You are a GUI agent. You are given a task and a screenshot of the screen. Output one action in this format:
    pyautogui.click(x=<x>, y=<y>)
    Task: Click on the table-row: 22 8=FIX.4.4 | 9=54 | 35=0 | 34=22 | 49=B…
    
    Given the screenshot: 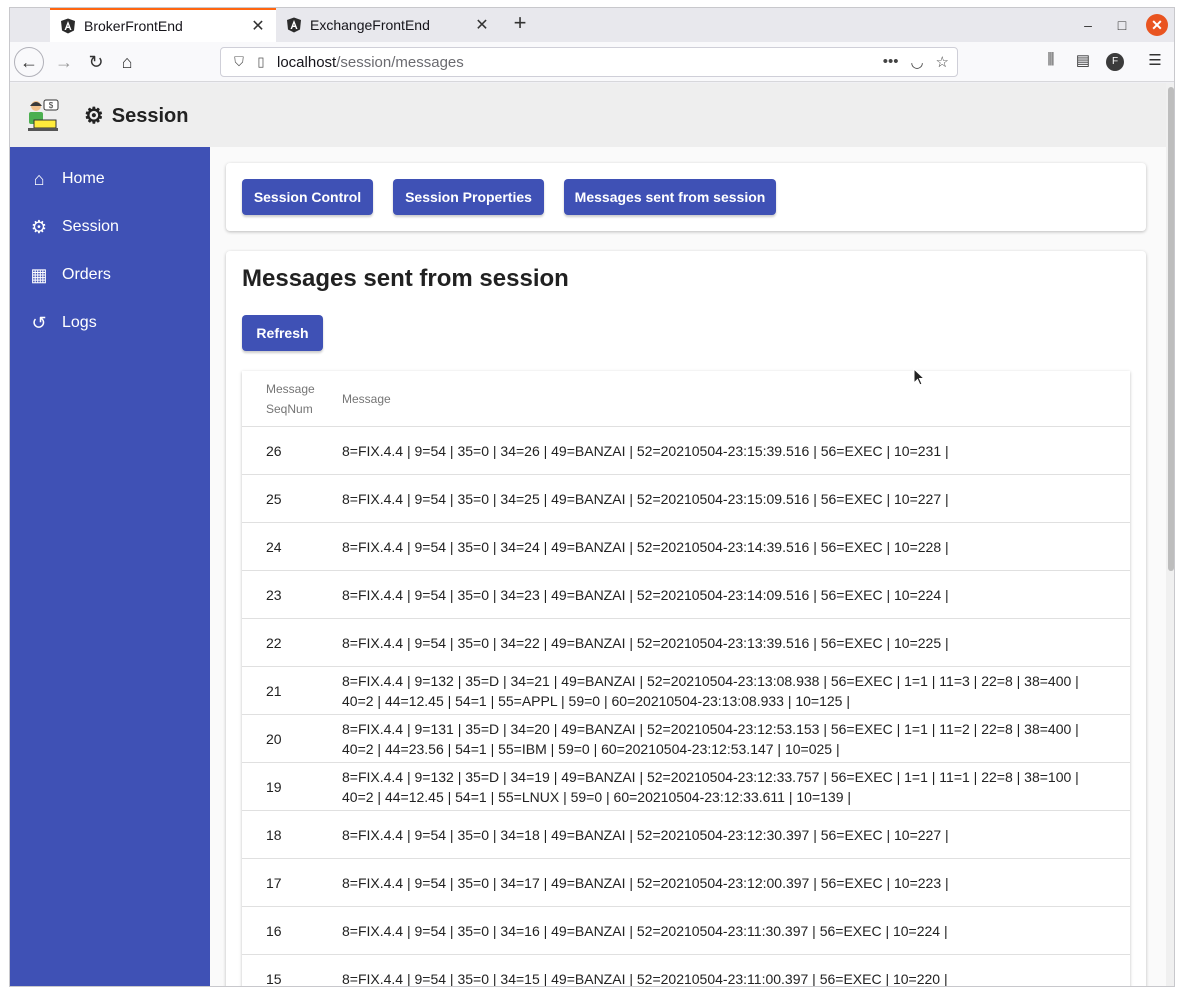 What is the action you would take?
    pyautogui.click(x=686, y=643)
    